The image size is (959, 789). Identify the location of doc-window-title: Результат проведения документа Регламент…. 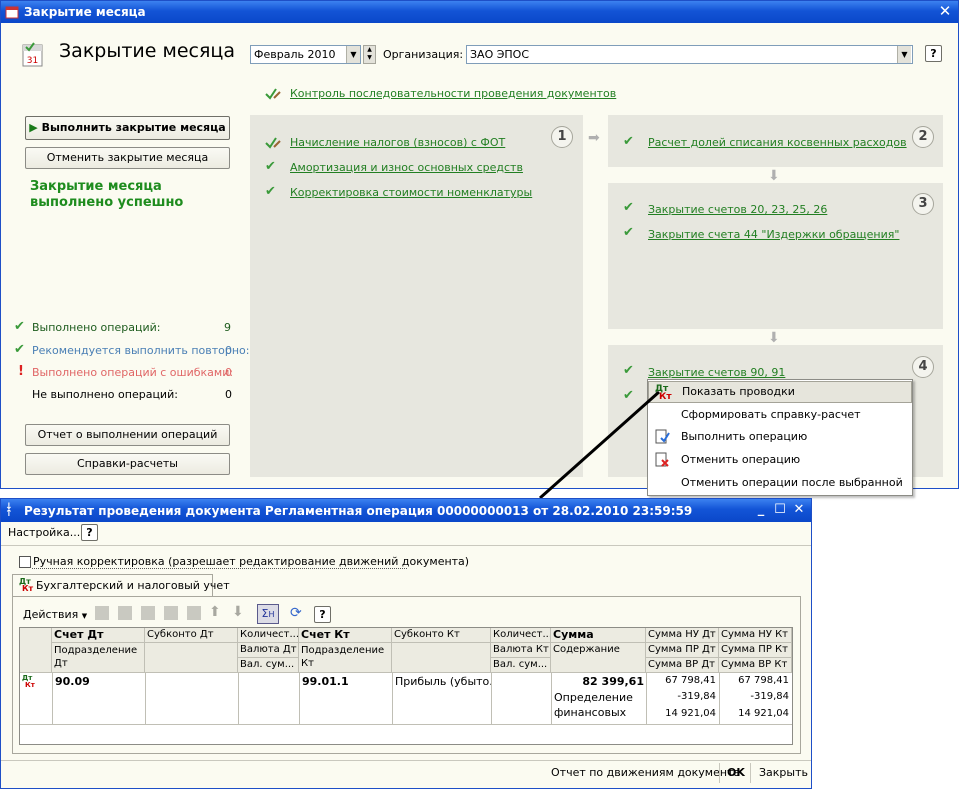
(358, 510).